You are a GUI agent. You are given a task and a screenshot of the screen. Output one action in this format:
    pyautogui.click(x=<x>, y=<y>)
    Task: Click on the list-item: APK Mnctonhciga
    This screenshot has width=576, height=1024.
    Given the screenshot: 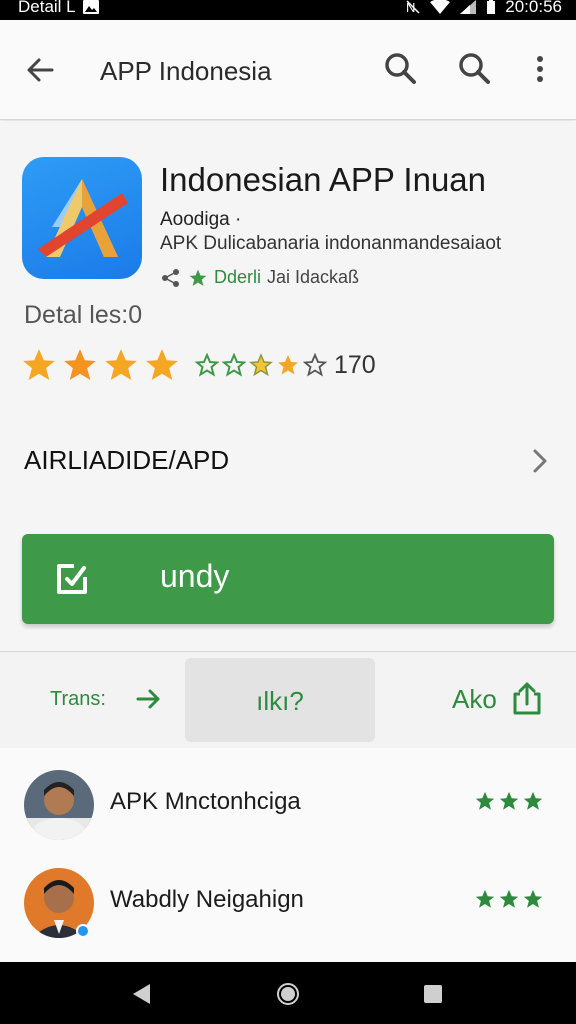 What is the action you would take?
    pyautogui.click(x=288, y=798)
    